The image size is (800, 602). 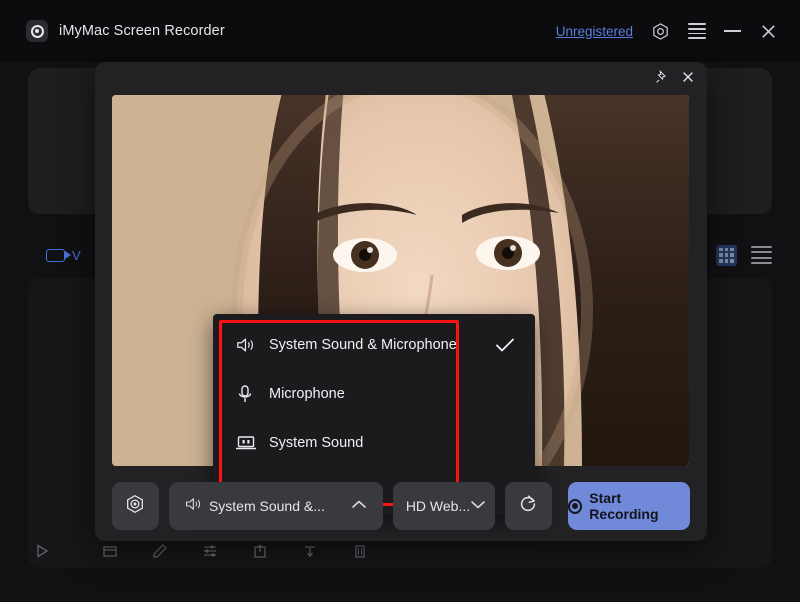 What do you see at coordinates (37, 31) in the screenshot?
I see `recorder-logo-icon` at bounding box center [37, 31].